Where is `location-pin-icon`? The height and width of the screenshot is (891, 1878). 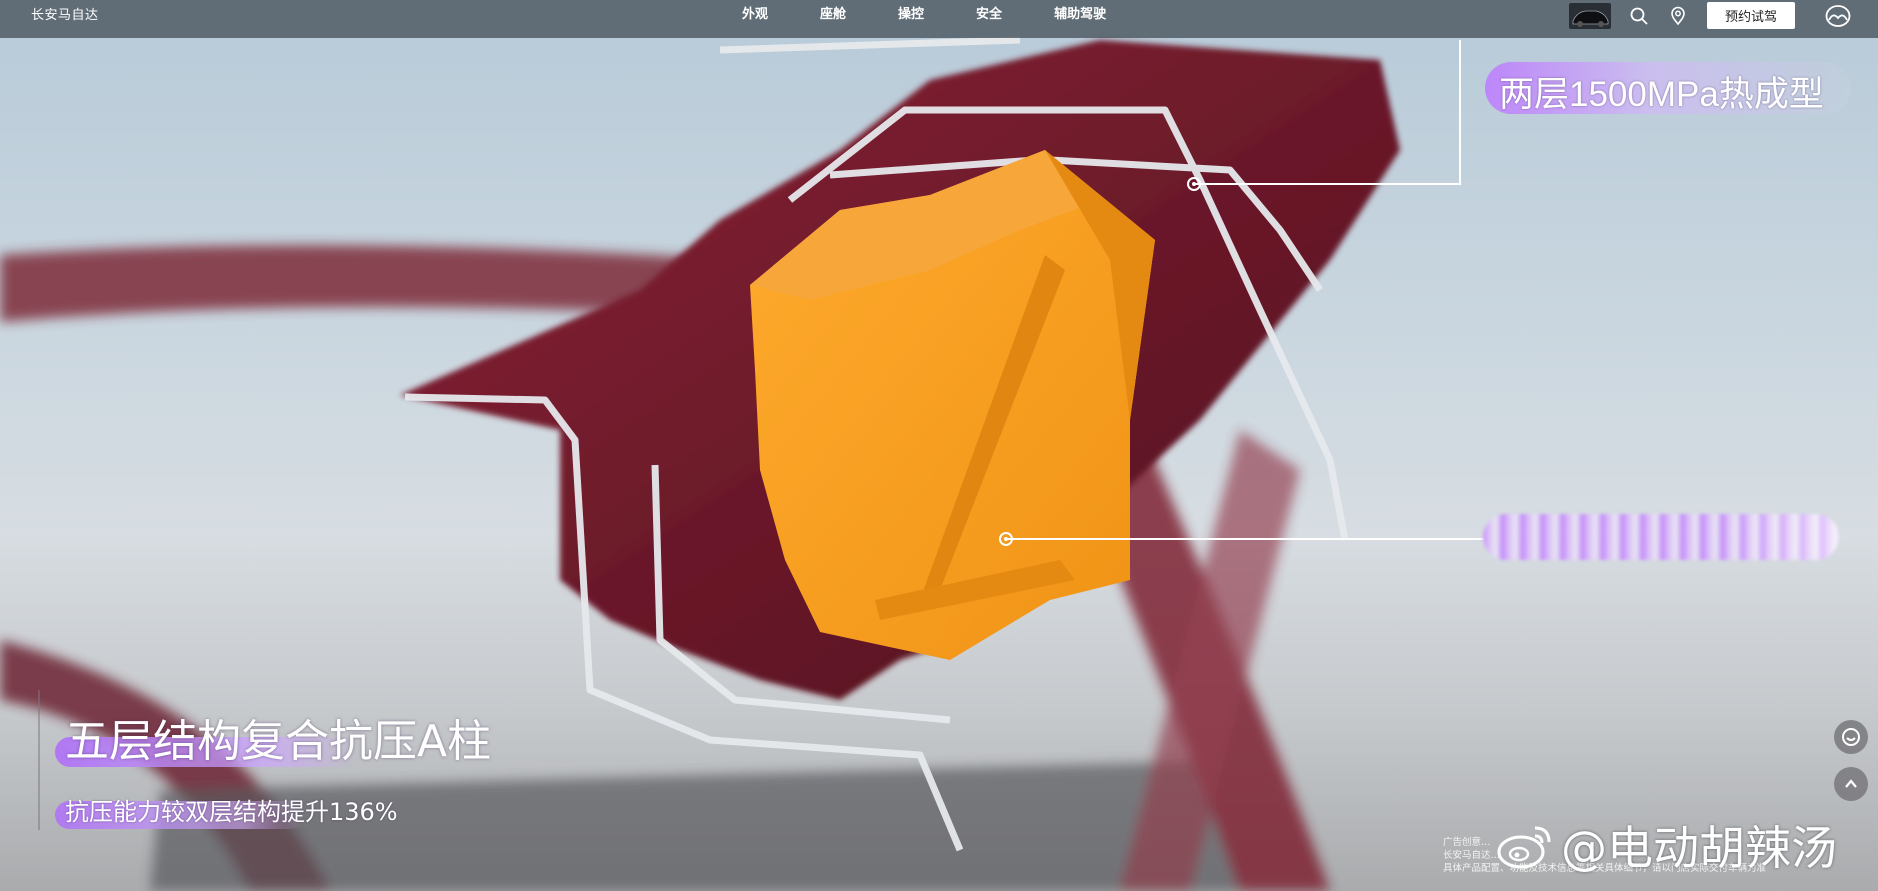 location-pin-icon is located at coordinates (1678, 16).